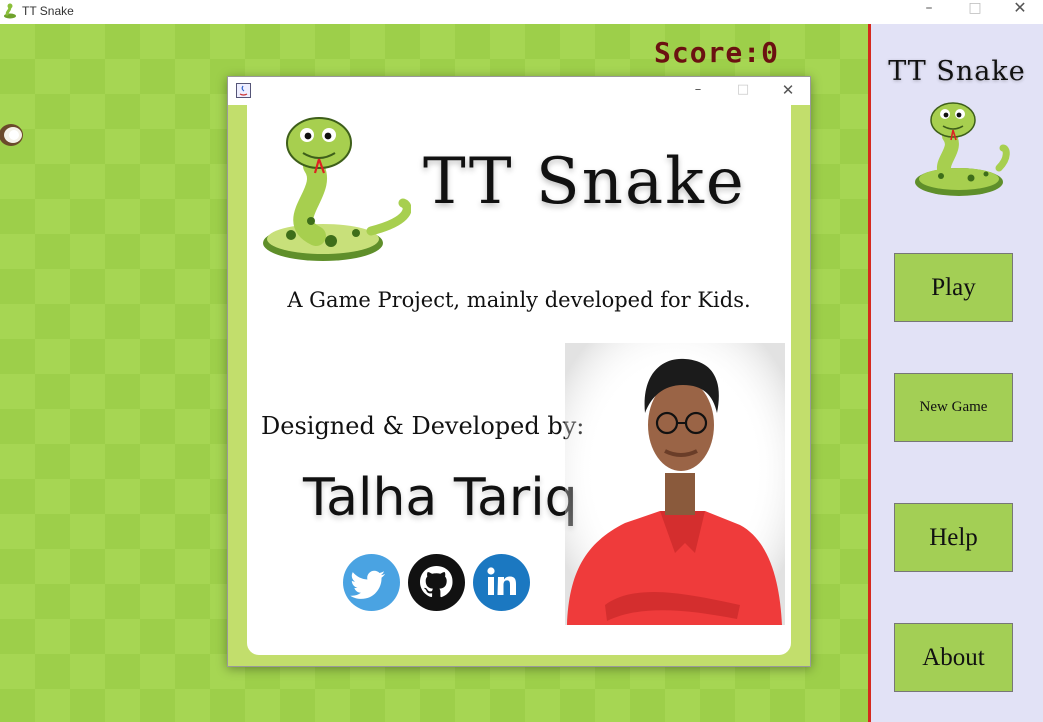 The height and width of the screenshot is (722, 1043). What do you see at coordinates (953, 537) in the screenshot?
I see `help-button: Help` at bounding box center [953, 537].